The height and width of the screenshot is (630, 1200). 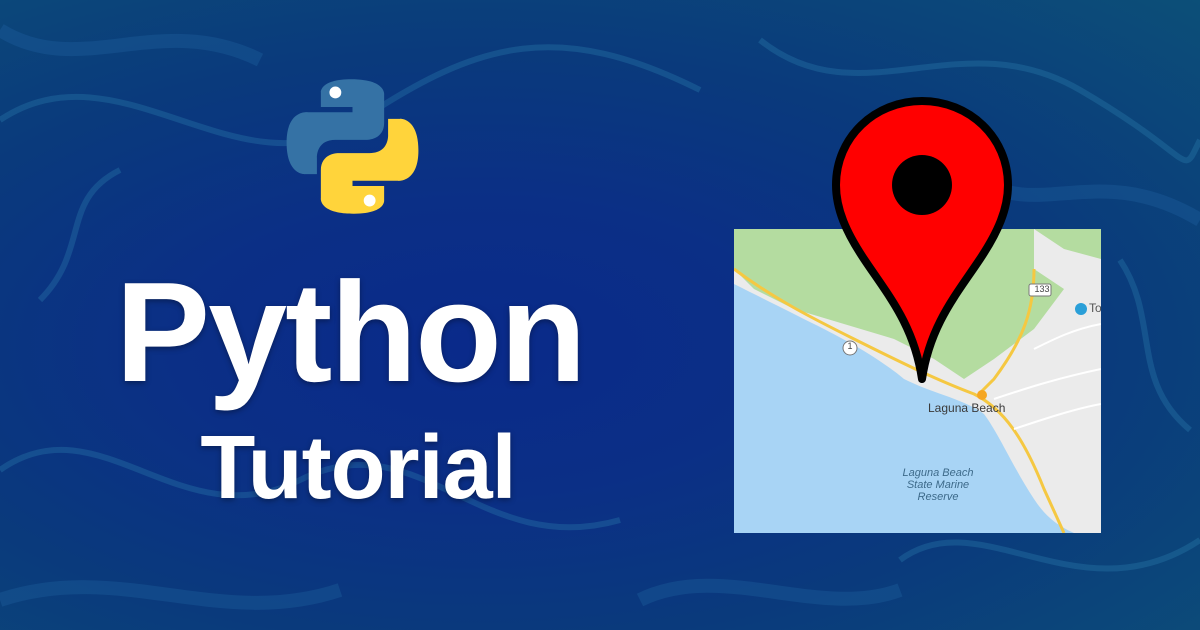 What do you see at coordinates (1095, 308) in the screenshot?
I see `map-cut-label: To` at bounding box center [1095, 308].